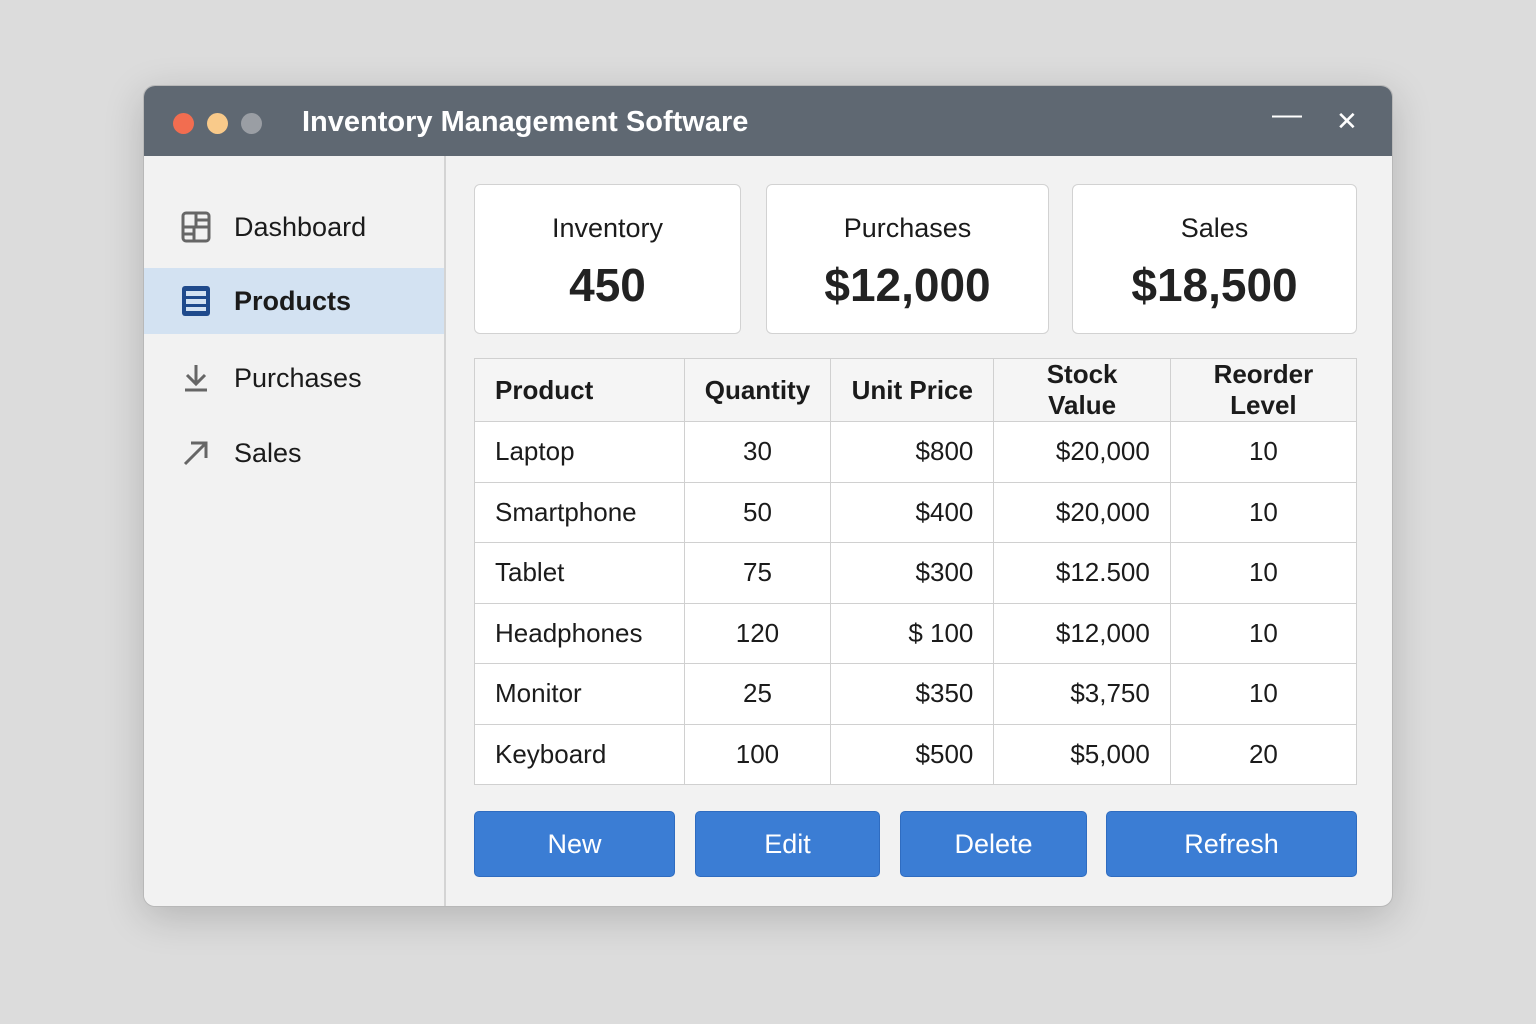 The height and width of the screenshot is (1024, 1536). What do you see at coordinates (574, 844) in the screenshot?
I see `new-button: New` at bounding box center [574, 844].